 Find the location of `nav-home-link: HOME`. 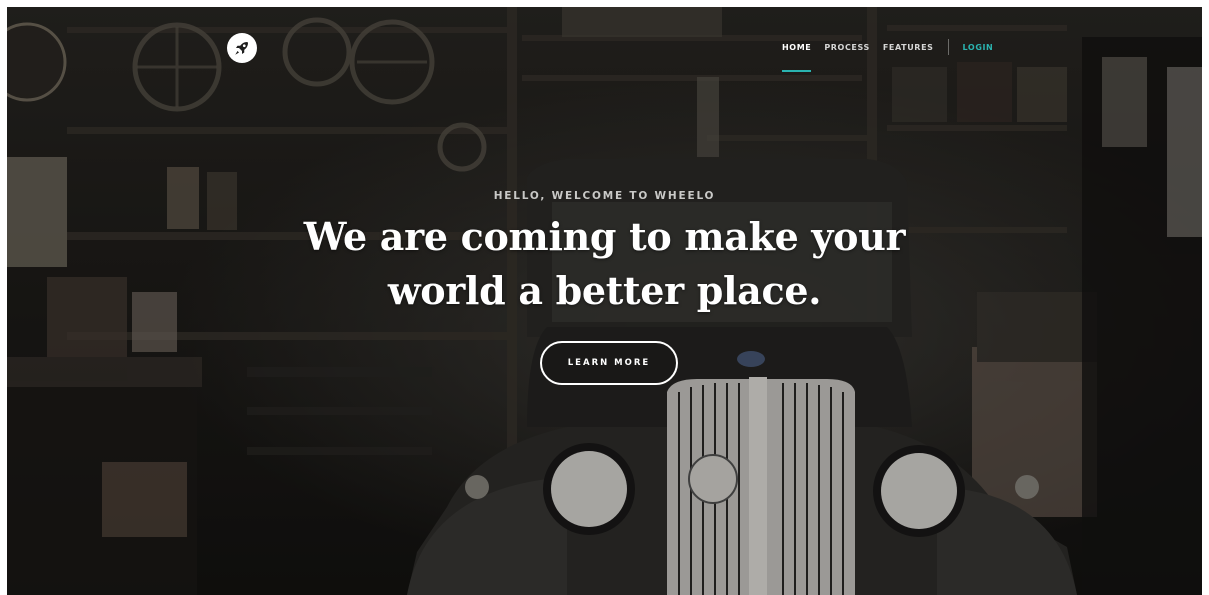

nav-home-link: HOME is located at coordinates (797, 57).